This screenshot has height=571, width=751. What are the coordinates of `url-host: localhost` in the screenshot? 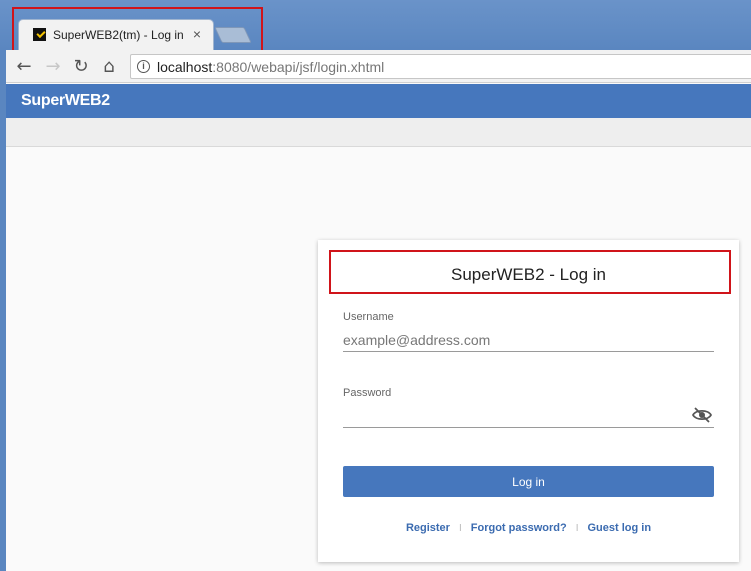 It's located at (185, 67).